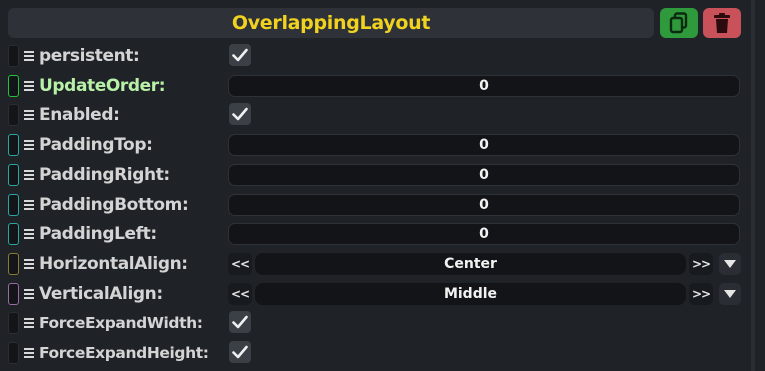 The width and height of the screenshot is (765, 371). I want to click on persistent-checkbox, so click(240, 55).